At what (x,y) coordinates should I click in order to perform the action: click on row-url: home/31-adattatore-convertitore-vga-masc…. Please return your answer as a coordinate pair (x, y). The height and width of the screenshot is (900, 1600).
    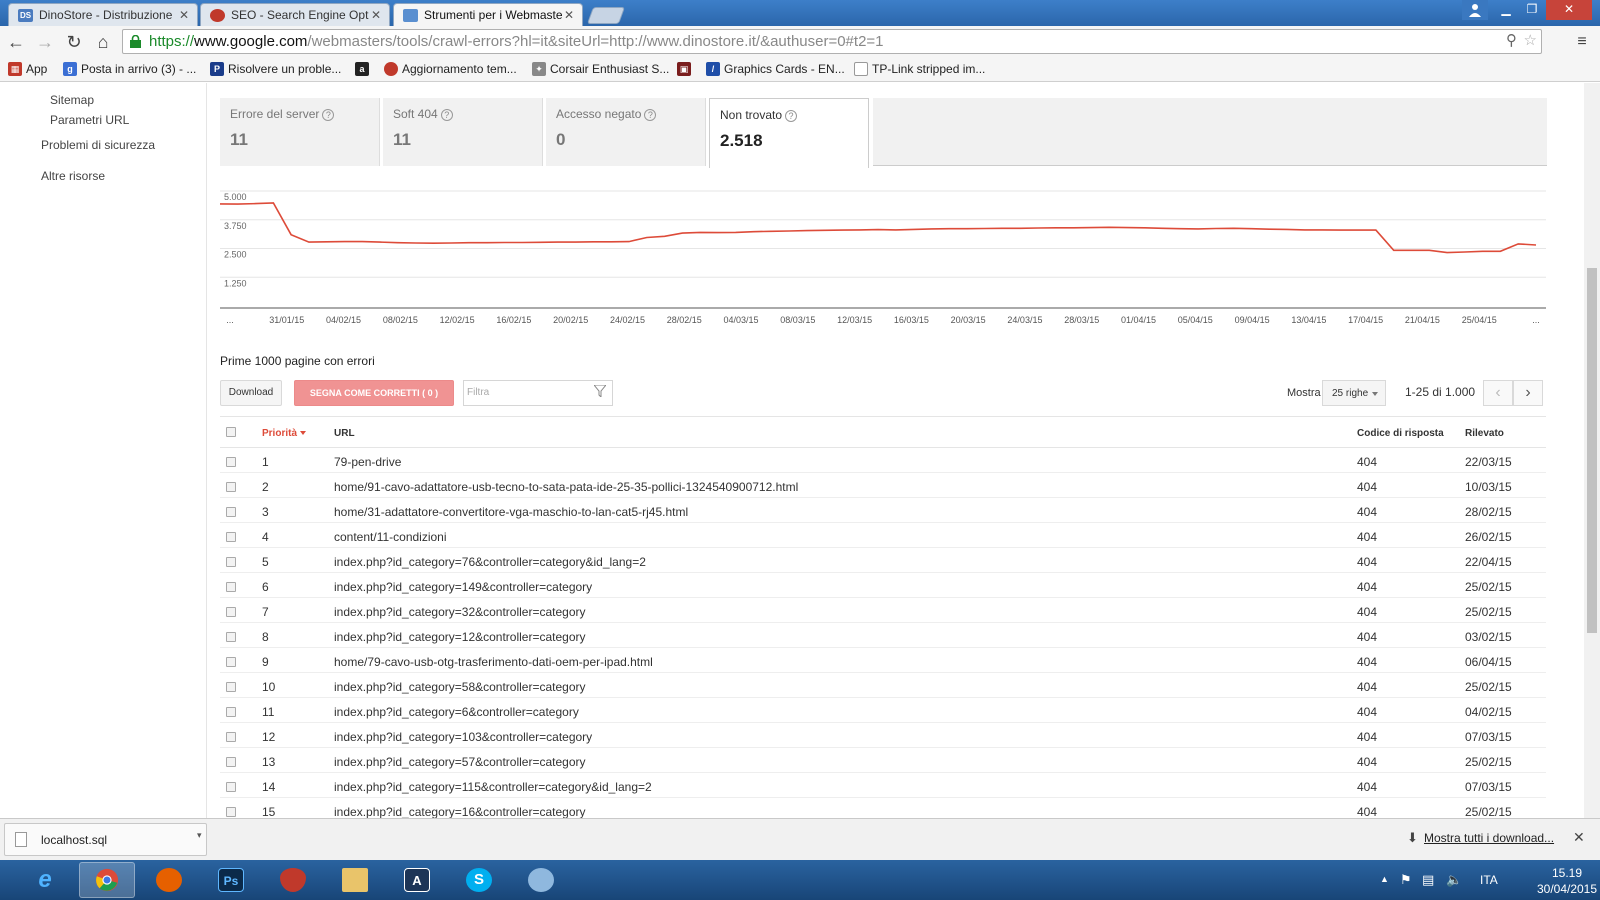
    Looking at the image, I should click on (511, 512).